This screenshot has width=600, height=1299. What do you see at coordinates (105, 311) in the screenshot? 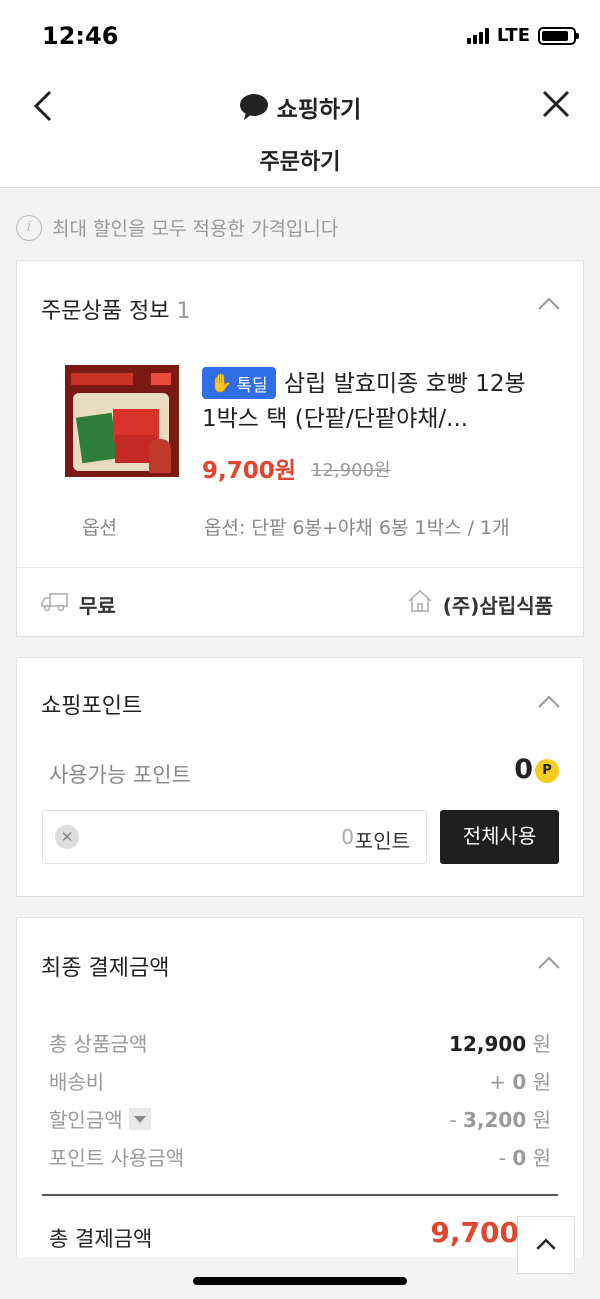
I see `order-info-title-text: 주문상품 정보` at bounding box center [105, 311].